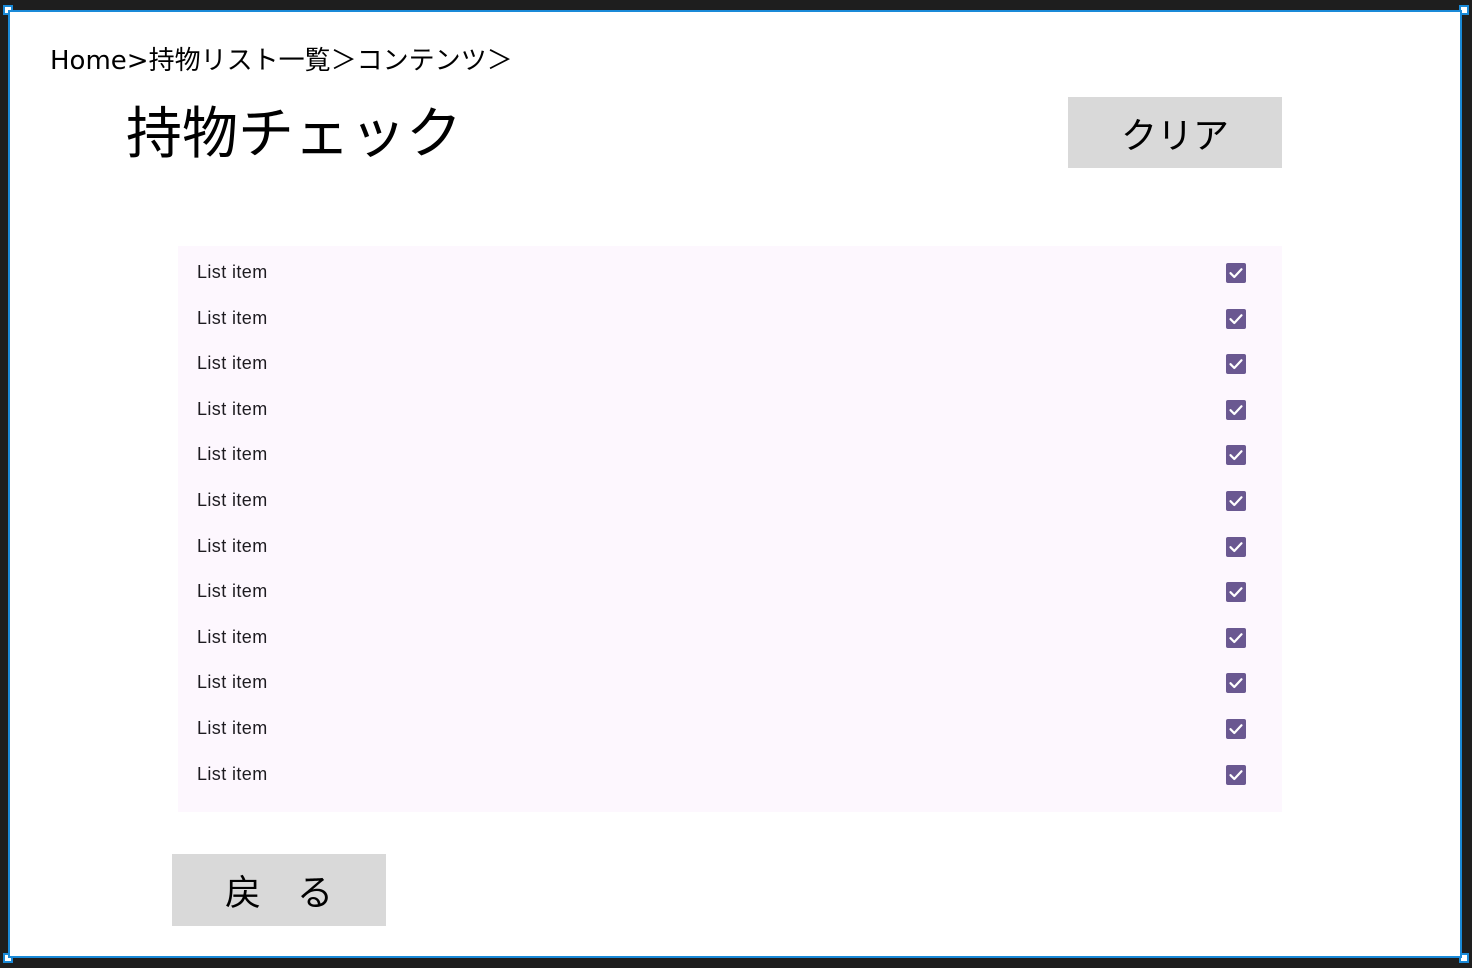 Image resolution: width=1472 pixels, height=968 pixels. I want to click on clear-button: クリア, so click(1175, 132).